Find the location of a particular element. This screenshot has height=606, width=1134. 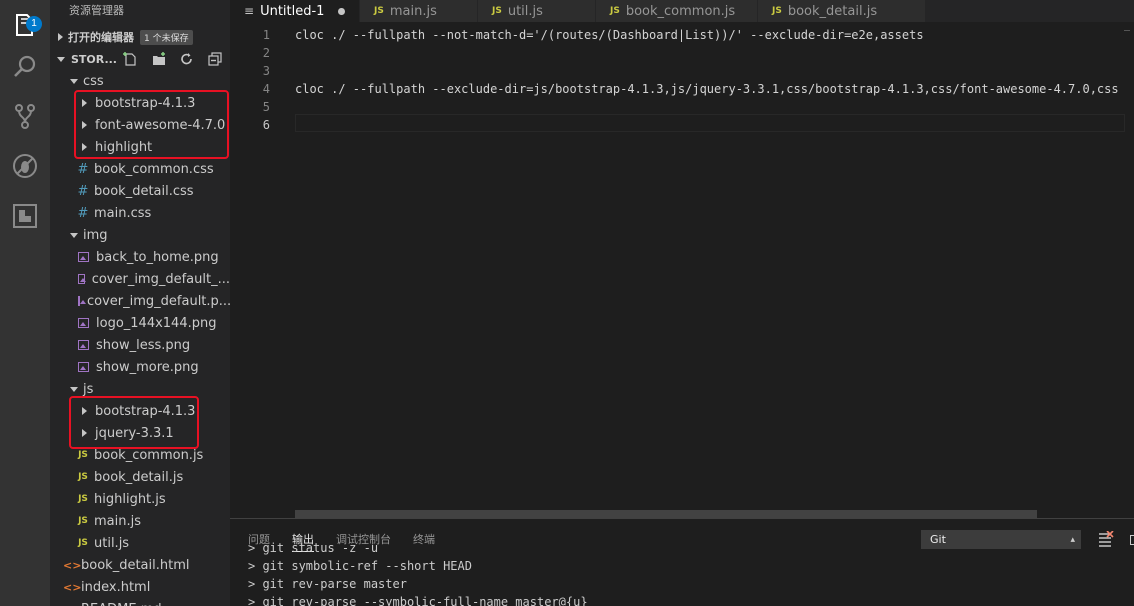

tree-item-label: index.html is located at coordinates (116, 587).